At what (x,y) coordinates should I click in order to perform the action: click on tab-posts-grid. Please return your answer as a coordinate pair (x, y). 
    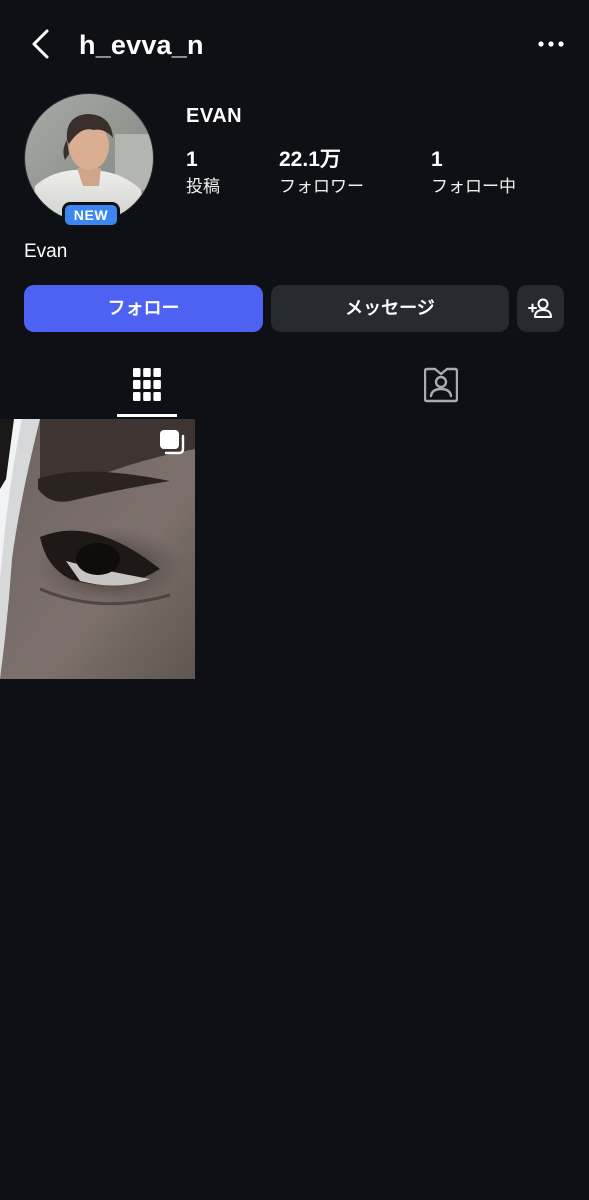
    Looking at the image, I should click on (147, 385).